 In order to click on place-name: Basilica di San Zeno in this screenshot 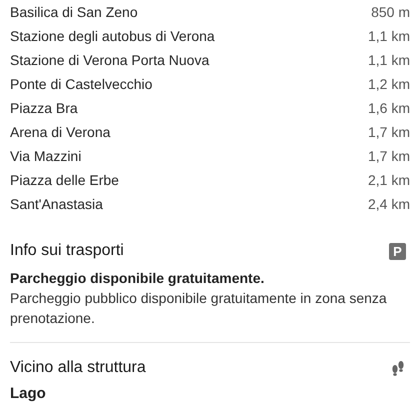, I will do `click(74, 12)`.